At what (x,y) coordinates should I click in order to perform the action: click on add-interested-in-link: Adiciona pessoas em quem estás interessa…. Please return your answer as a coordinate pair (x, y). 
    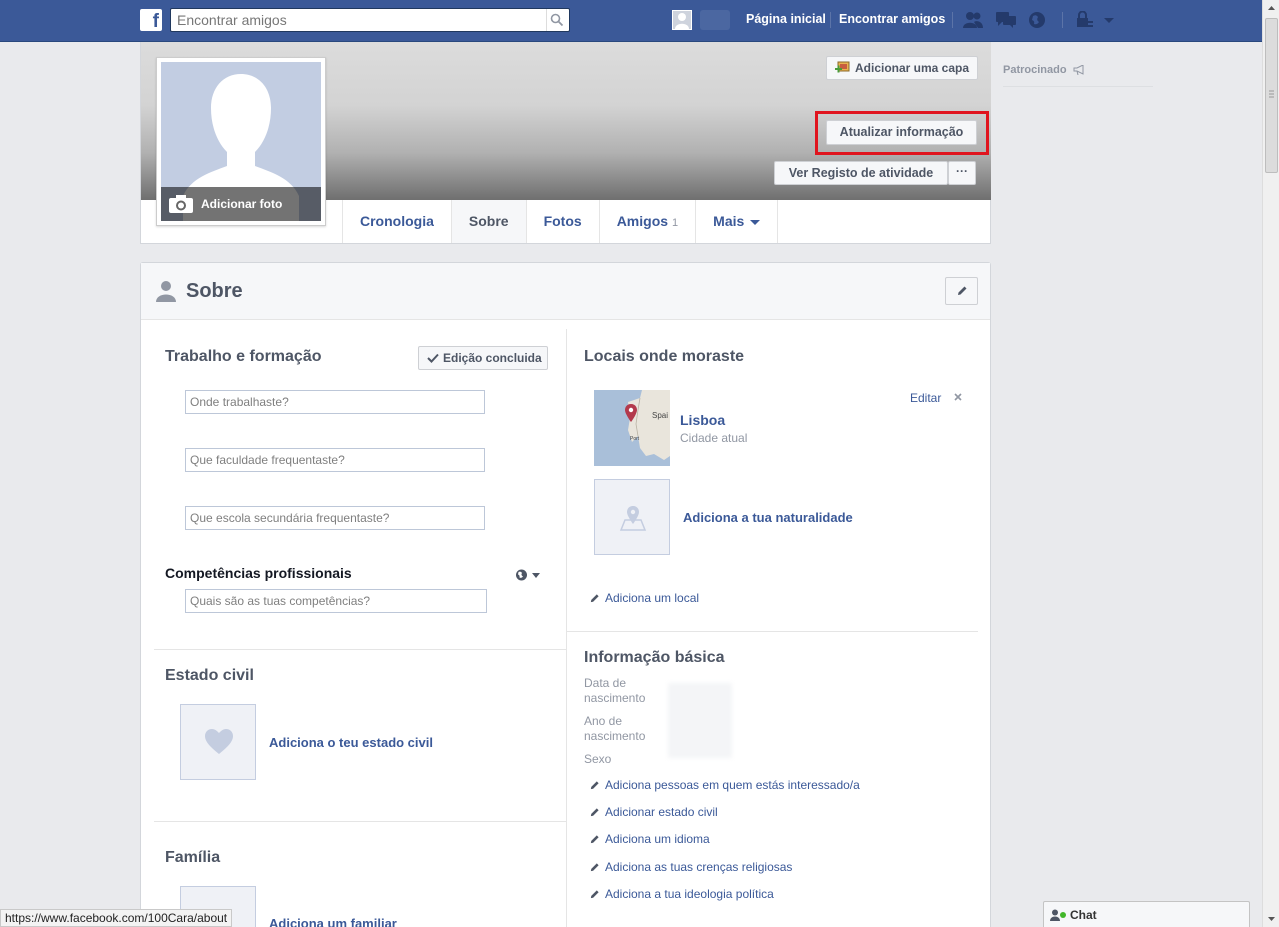
    Looking at the image, I should click on (724, 785).